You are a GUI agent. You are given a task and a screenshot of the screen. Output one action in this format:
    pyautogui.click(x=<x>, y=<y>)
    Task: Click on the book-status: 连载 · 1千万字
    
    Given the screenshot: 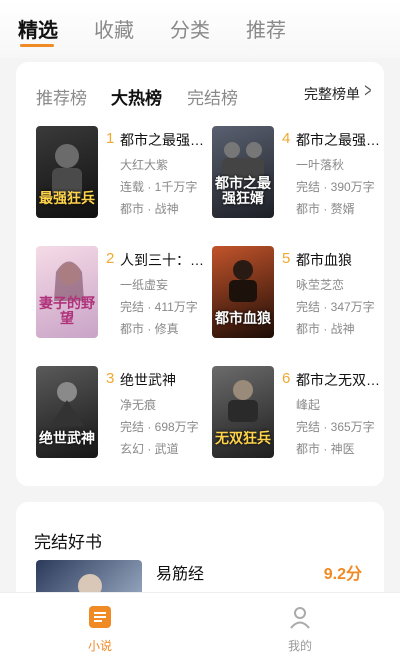 What is the action you would take?
    pyautogui.click(x=159, y=187)
    